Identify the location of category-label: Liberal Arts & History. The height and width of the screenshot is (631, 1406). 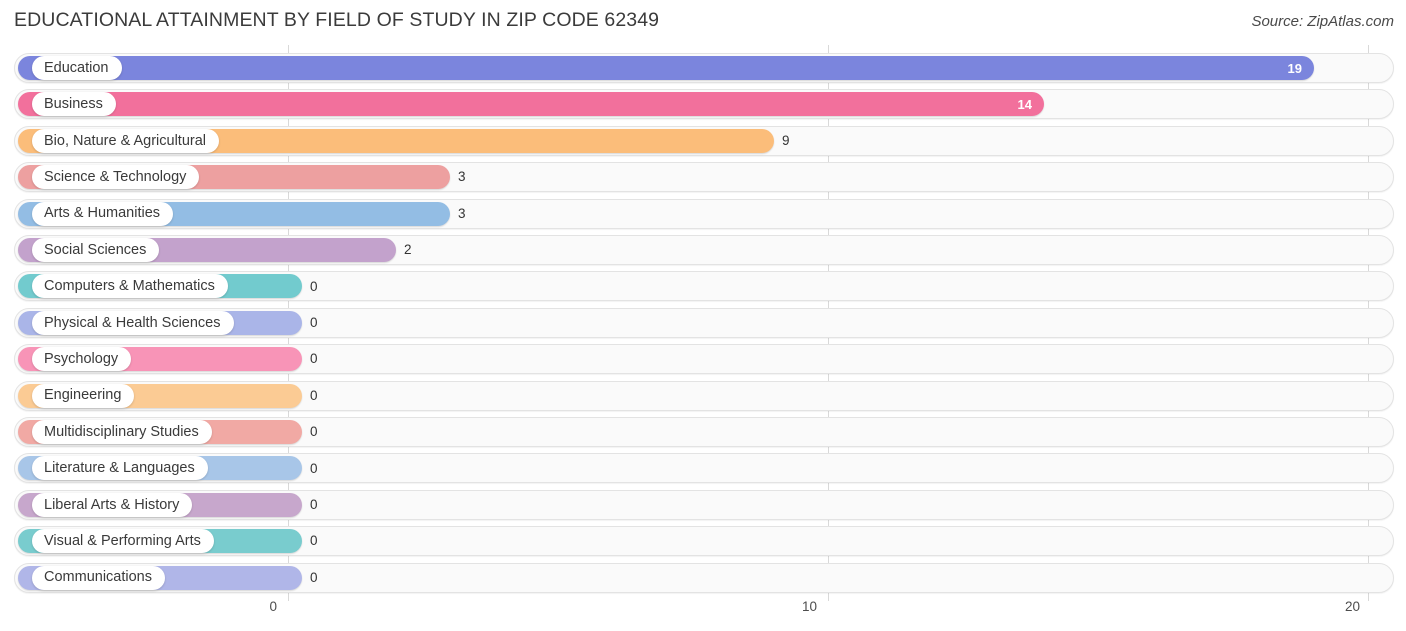
(112, 504).